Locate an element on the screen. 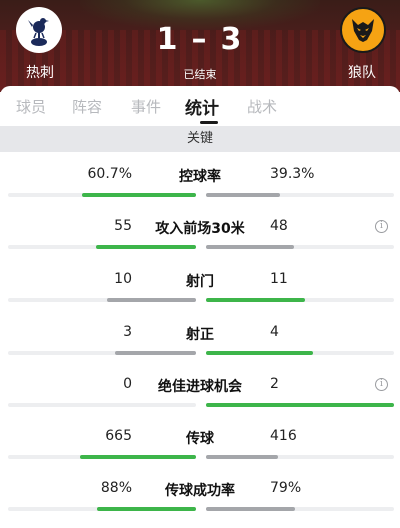  tab-statistics: 统计 is located at coordinates (202, 106).